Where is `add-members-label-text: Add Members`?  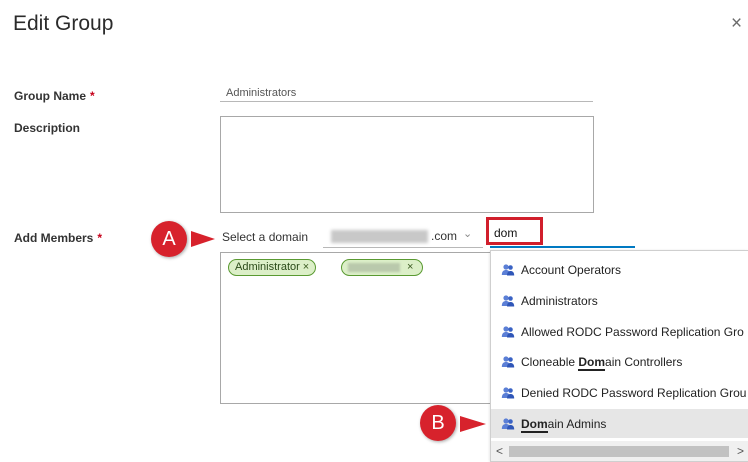
add-members-label-text: Add Members is located at coordinates (54, 238).